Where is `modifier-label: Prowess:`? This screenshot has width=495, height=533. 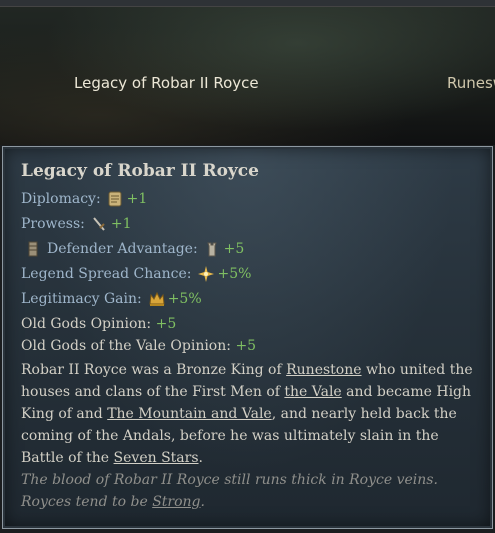
modifier-label: Prowess: is located at coordinates (53, 224).